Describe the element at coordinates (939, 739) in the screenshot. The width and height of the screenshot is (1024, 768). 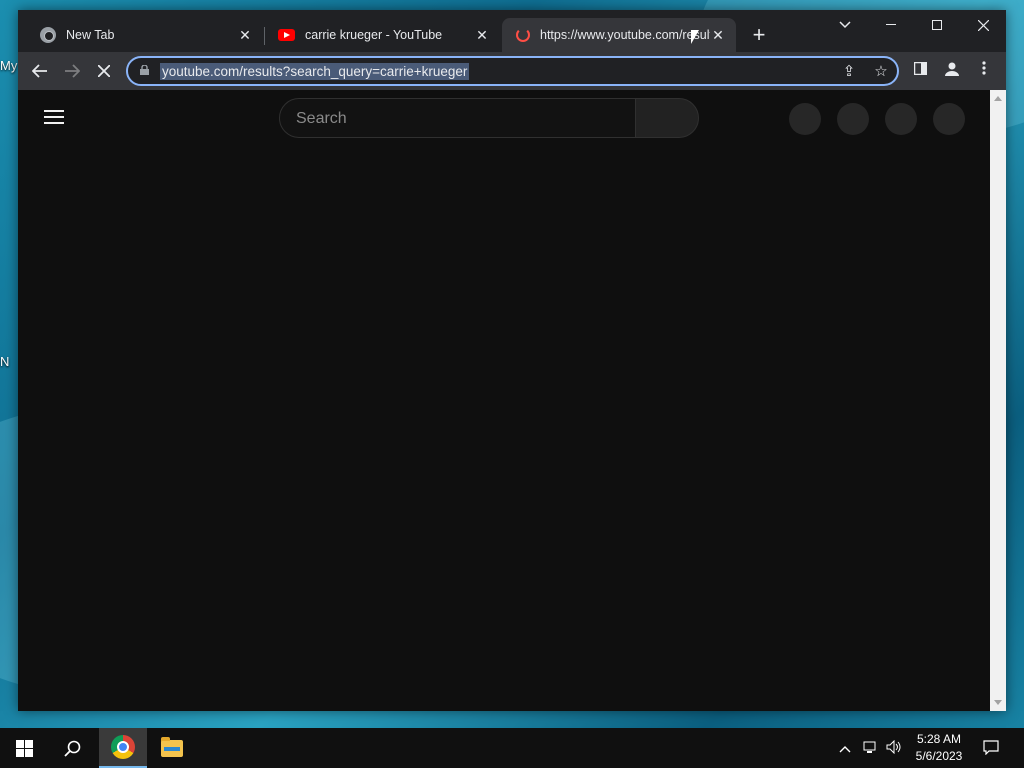
I see `clock-time: 5:28 AM` at that location.